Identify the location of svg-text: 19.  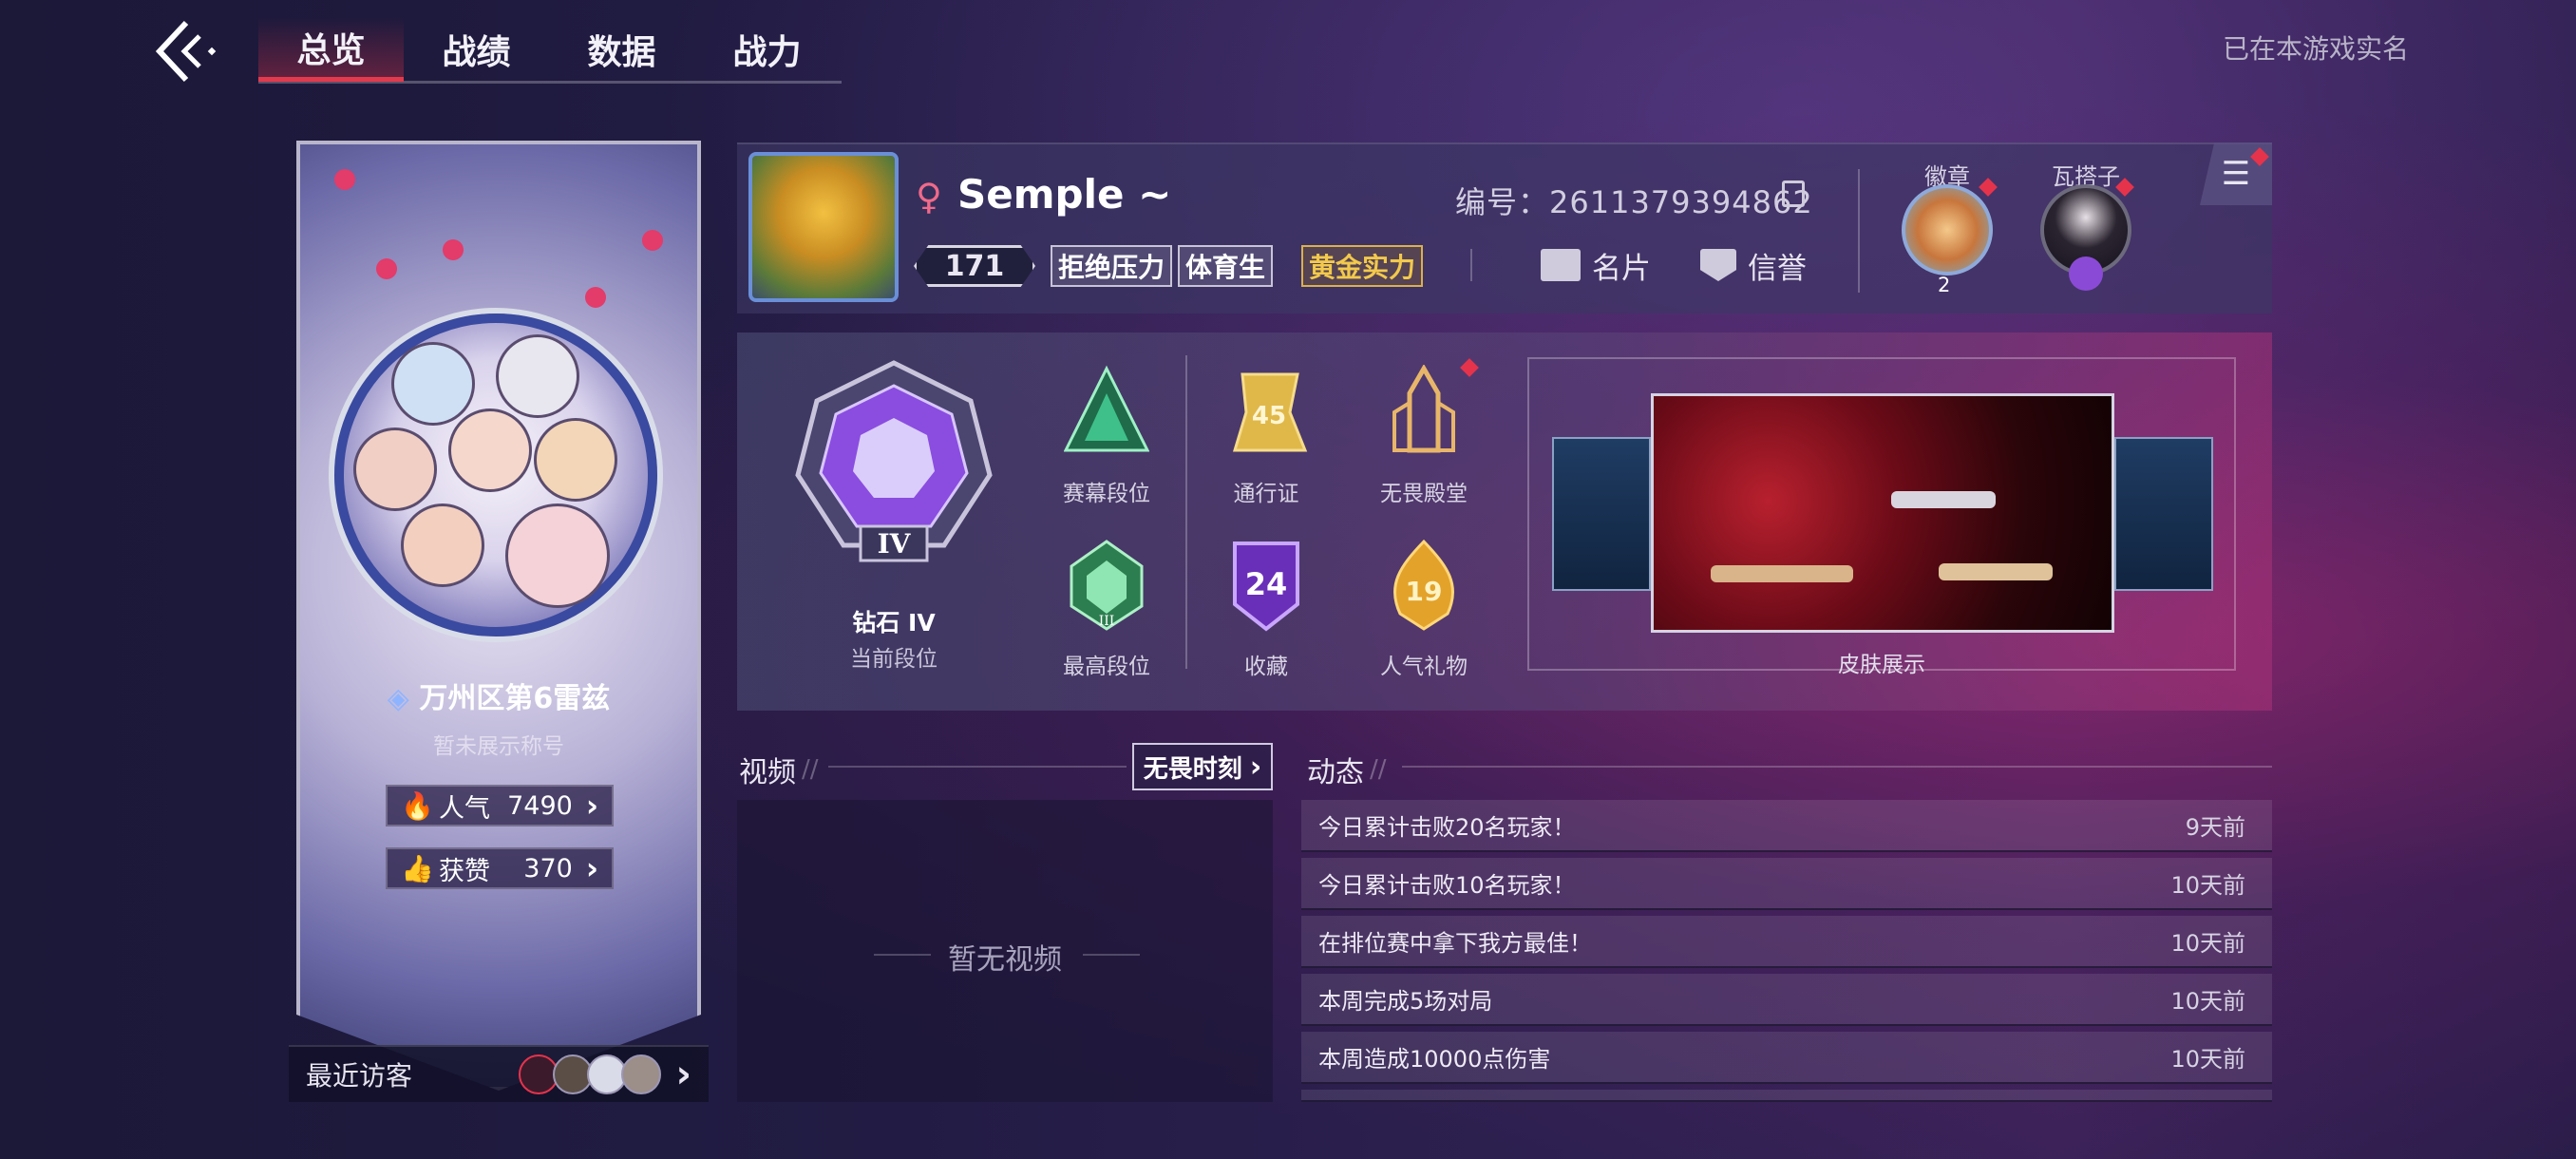
(1424, 591).